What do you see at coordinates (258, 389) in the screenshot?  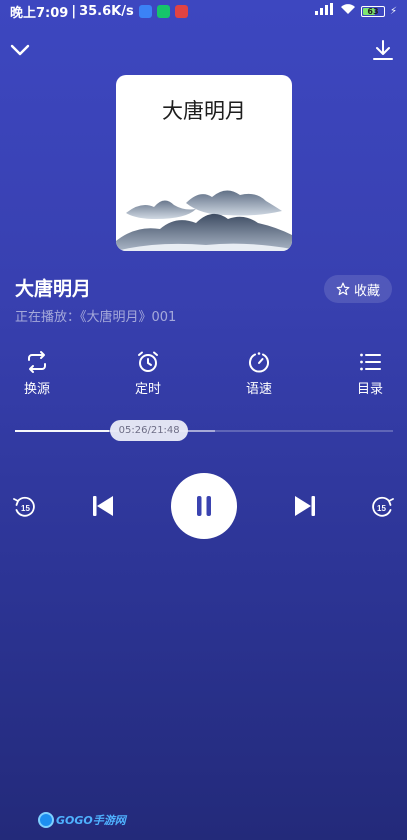 I see `function-label: 语速` at bounding box center [258, 389].